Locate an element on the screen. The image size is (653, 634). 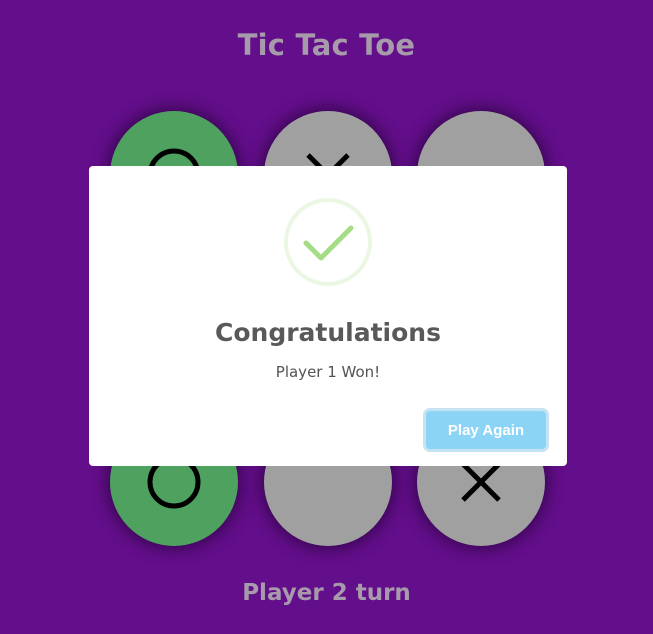
dialog-message: Player 1 Won! is located at coordinates (328, 372).